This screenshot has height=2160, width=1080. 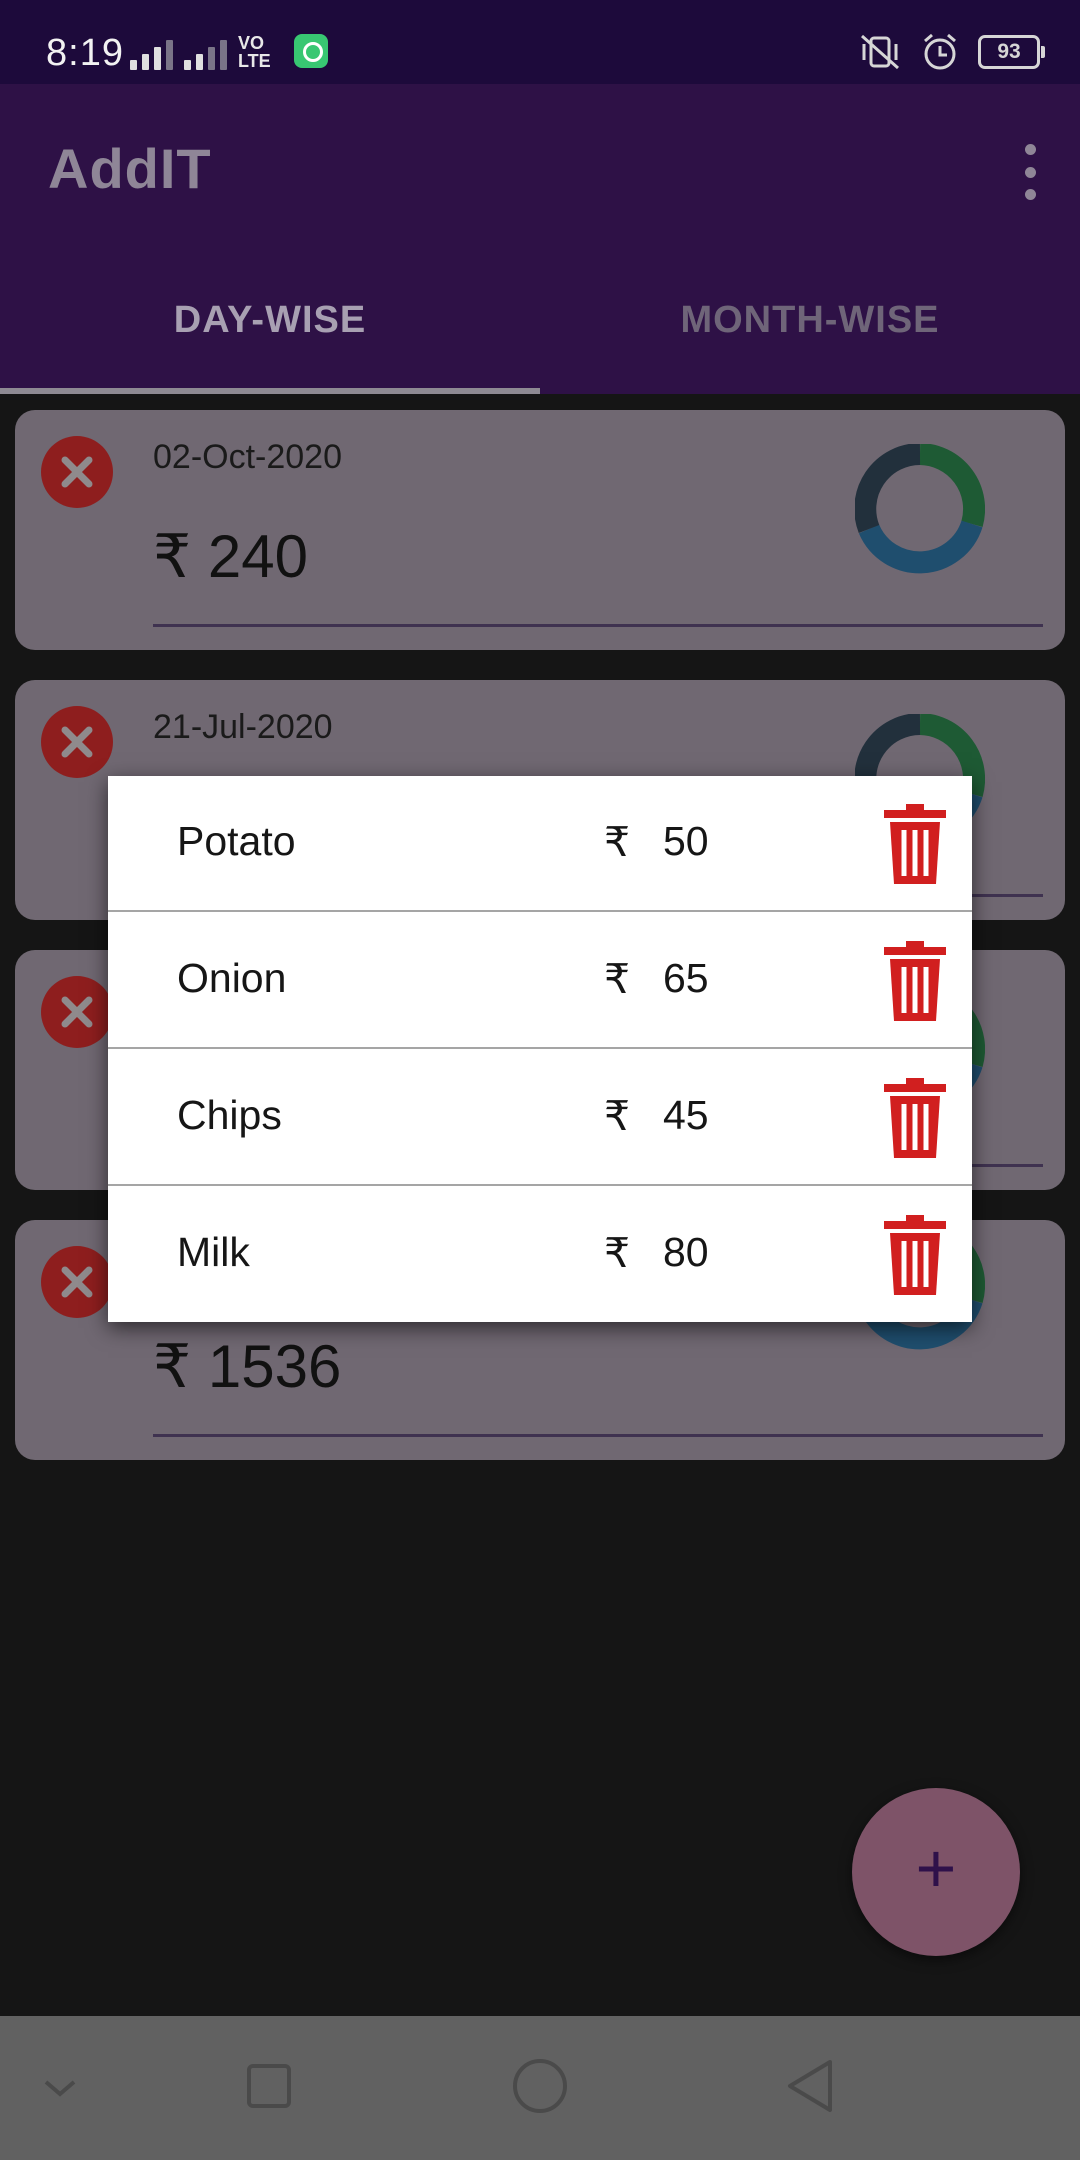 I want to click on app-bar: AddIT DAY-WISE MONTH-WISE, so click(x=540, y=239).